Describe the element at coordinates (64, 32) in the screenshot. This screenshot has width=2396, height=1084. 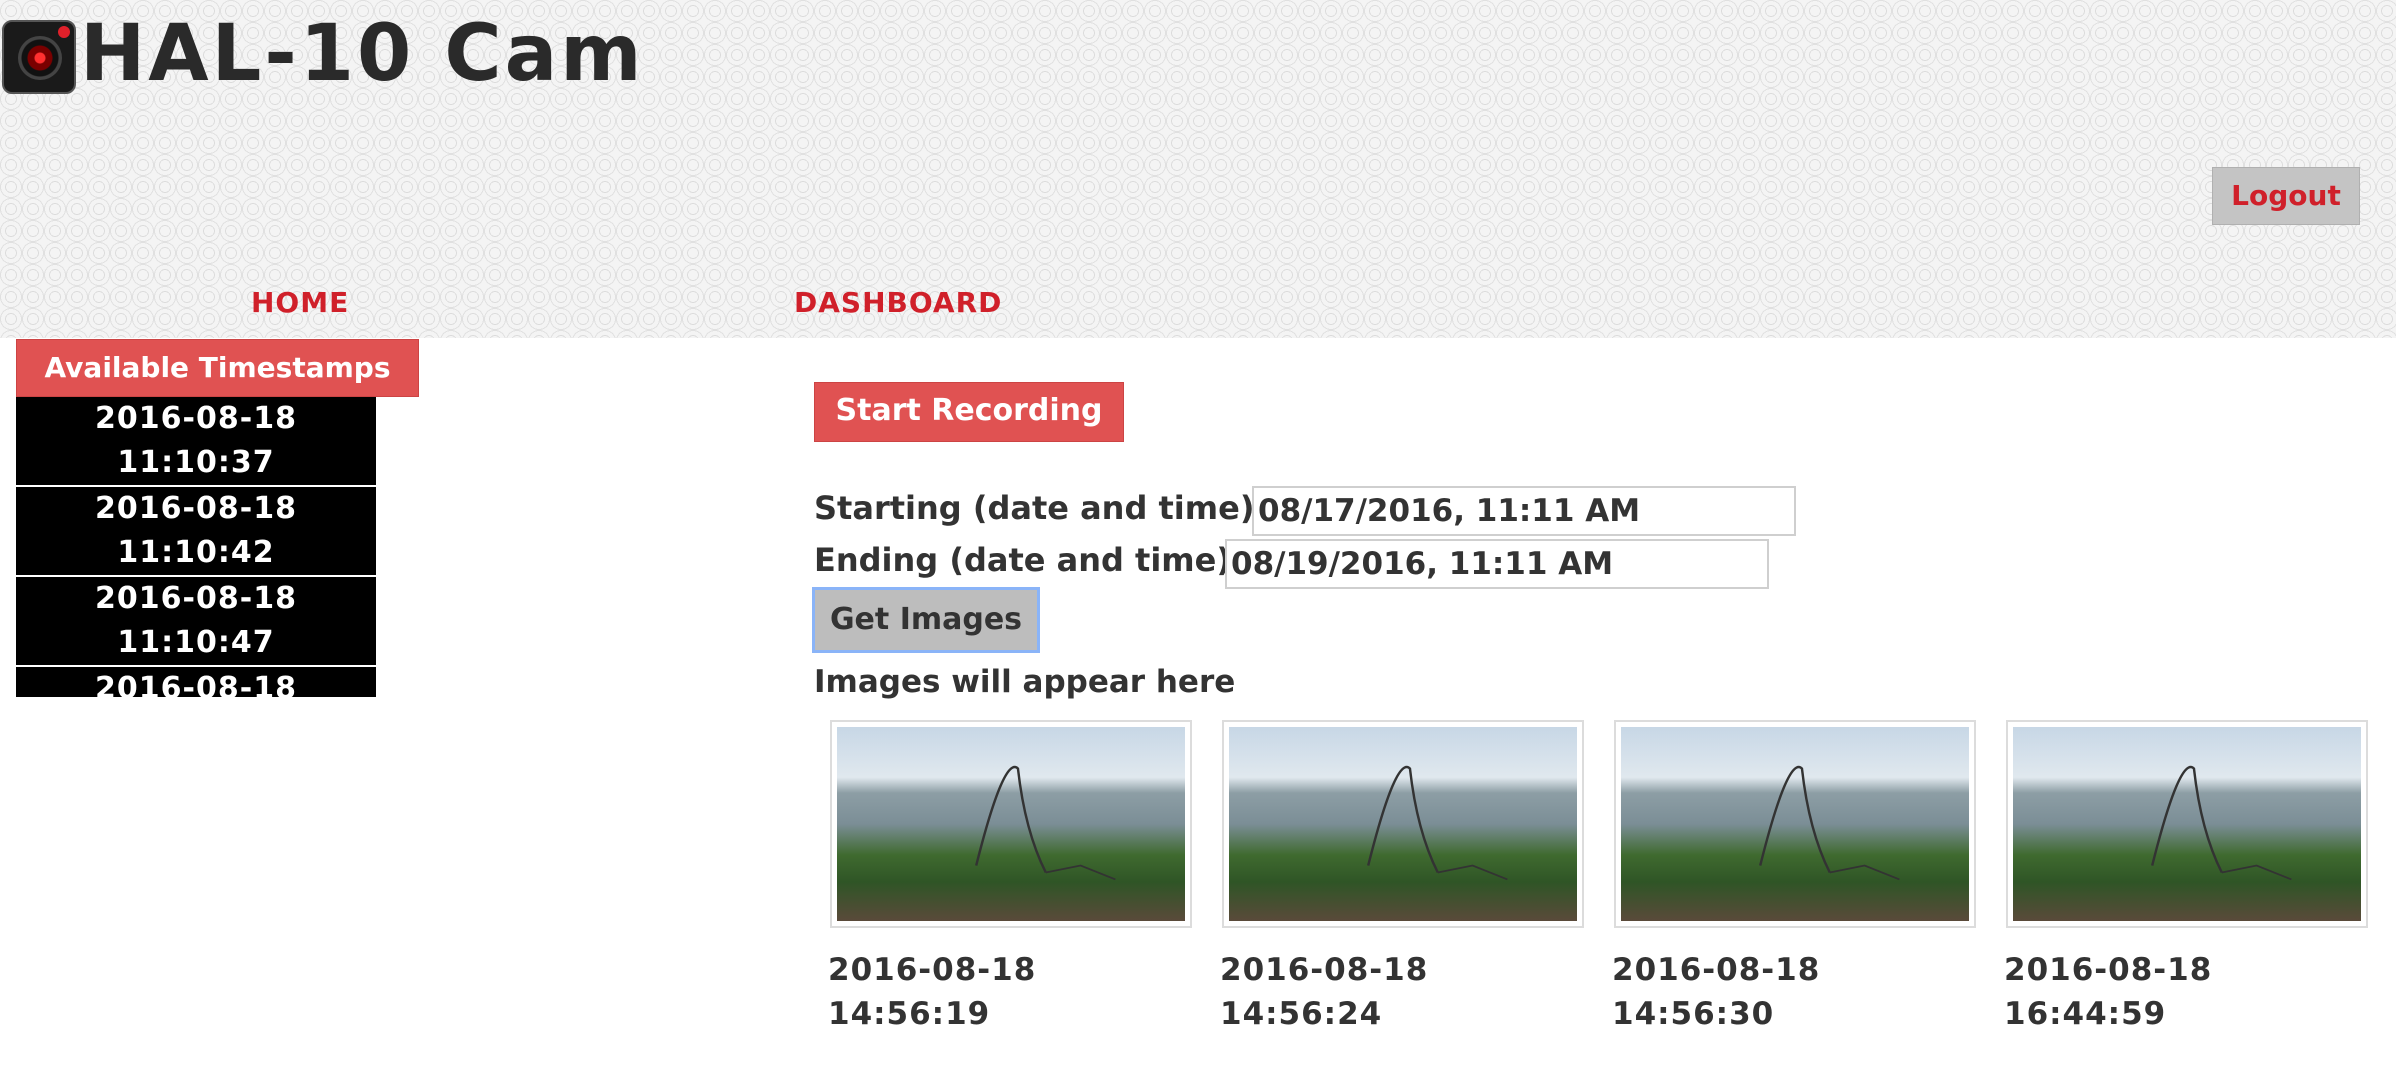
I see `record-dot` at that location.